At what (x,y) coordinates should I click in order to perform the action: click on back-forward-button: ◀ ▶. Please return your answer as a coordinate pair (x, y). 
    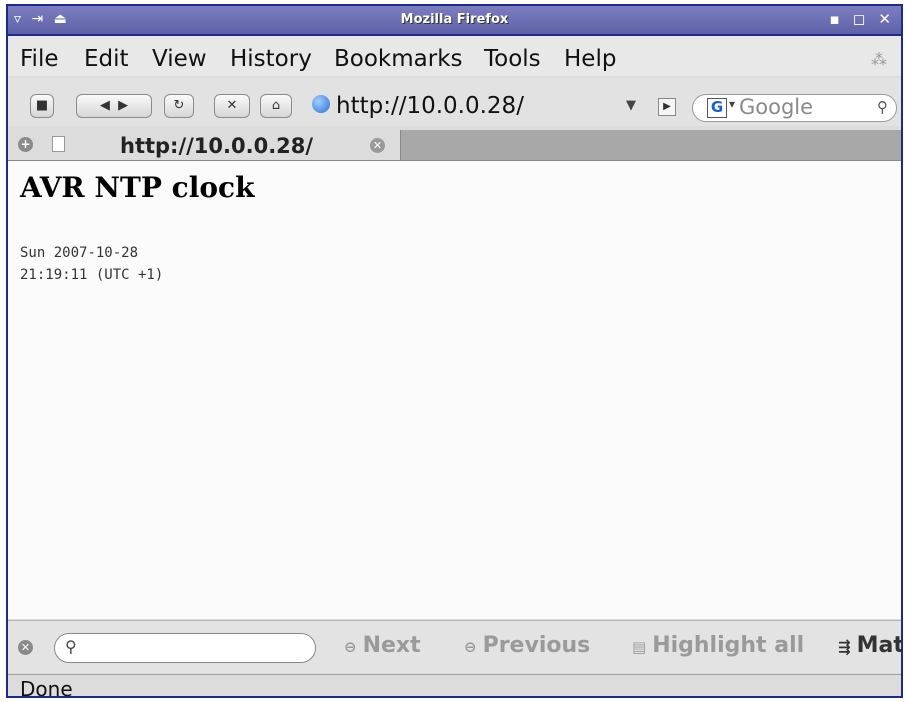
    Looking at the image, I should click on (114, 106).